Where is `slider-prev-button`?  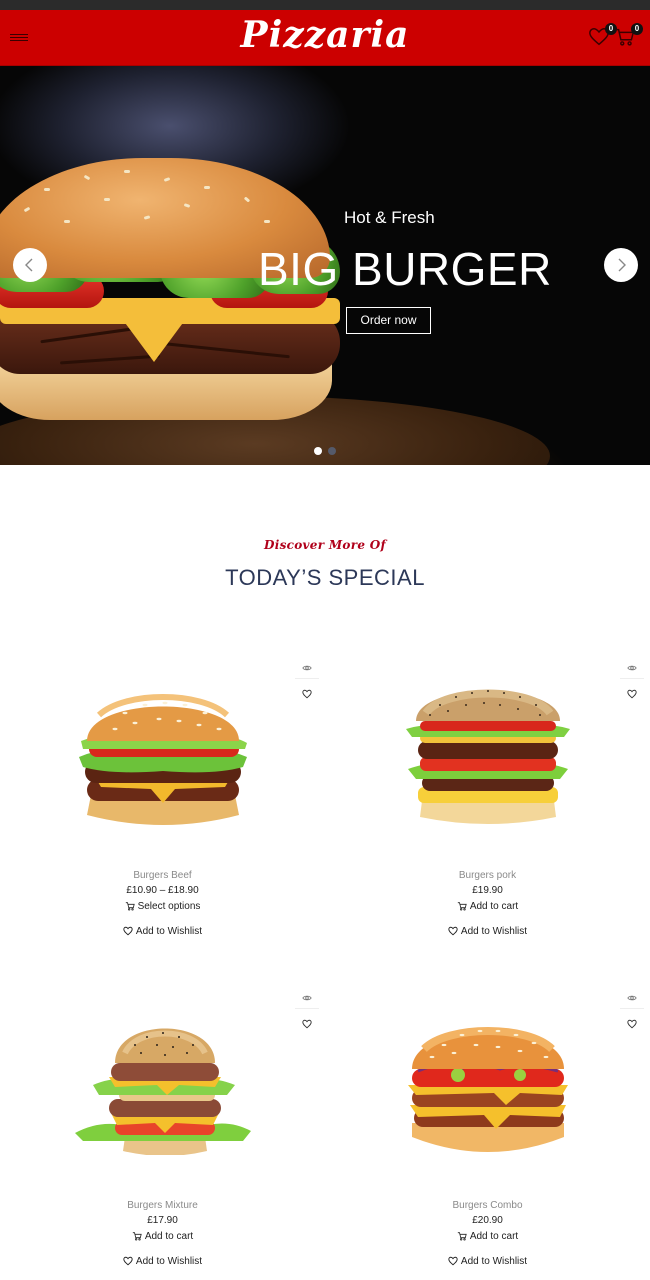
slider-prev-button is located at coordinates (30, 265).